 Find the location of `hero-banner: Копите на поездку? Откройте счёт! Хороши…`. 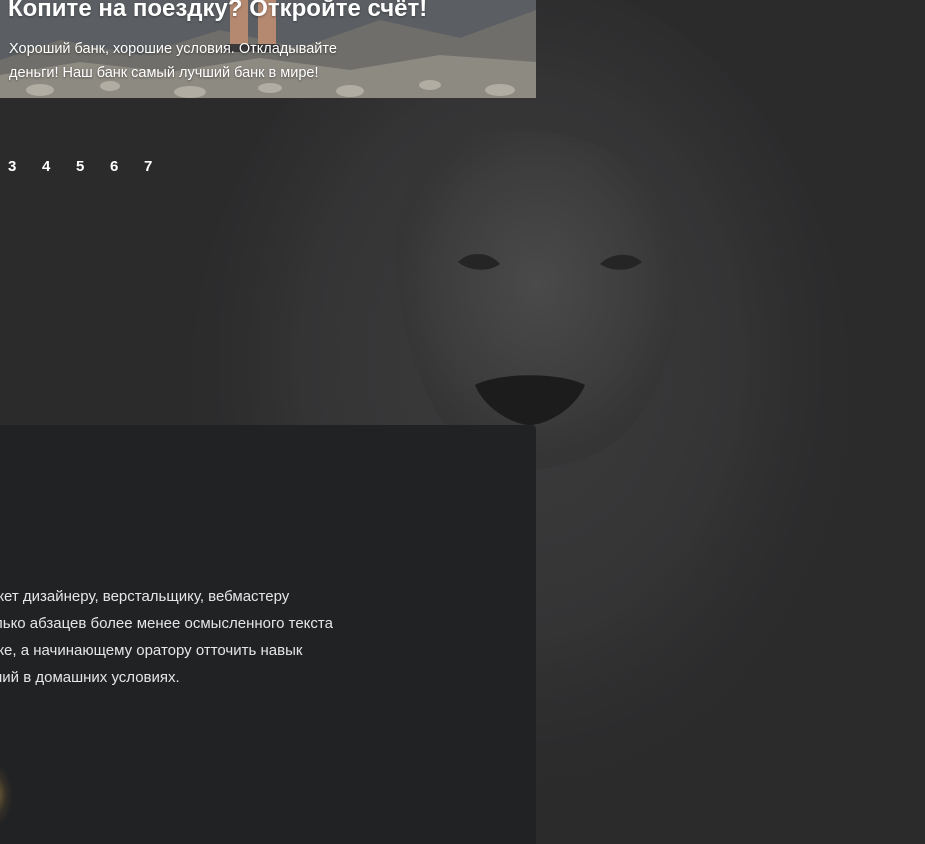

hero-banner: Копите на поездку? Откройте счёт! Хороши… is located at coordinates (268, 49).